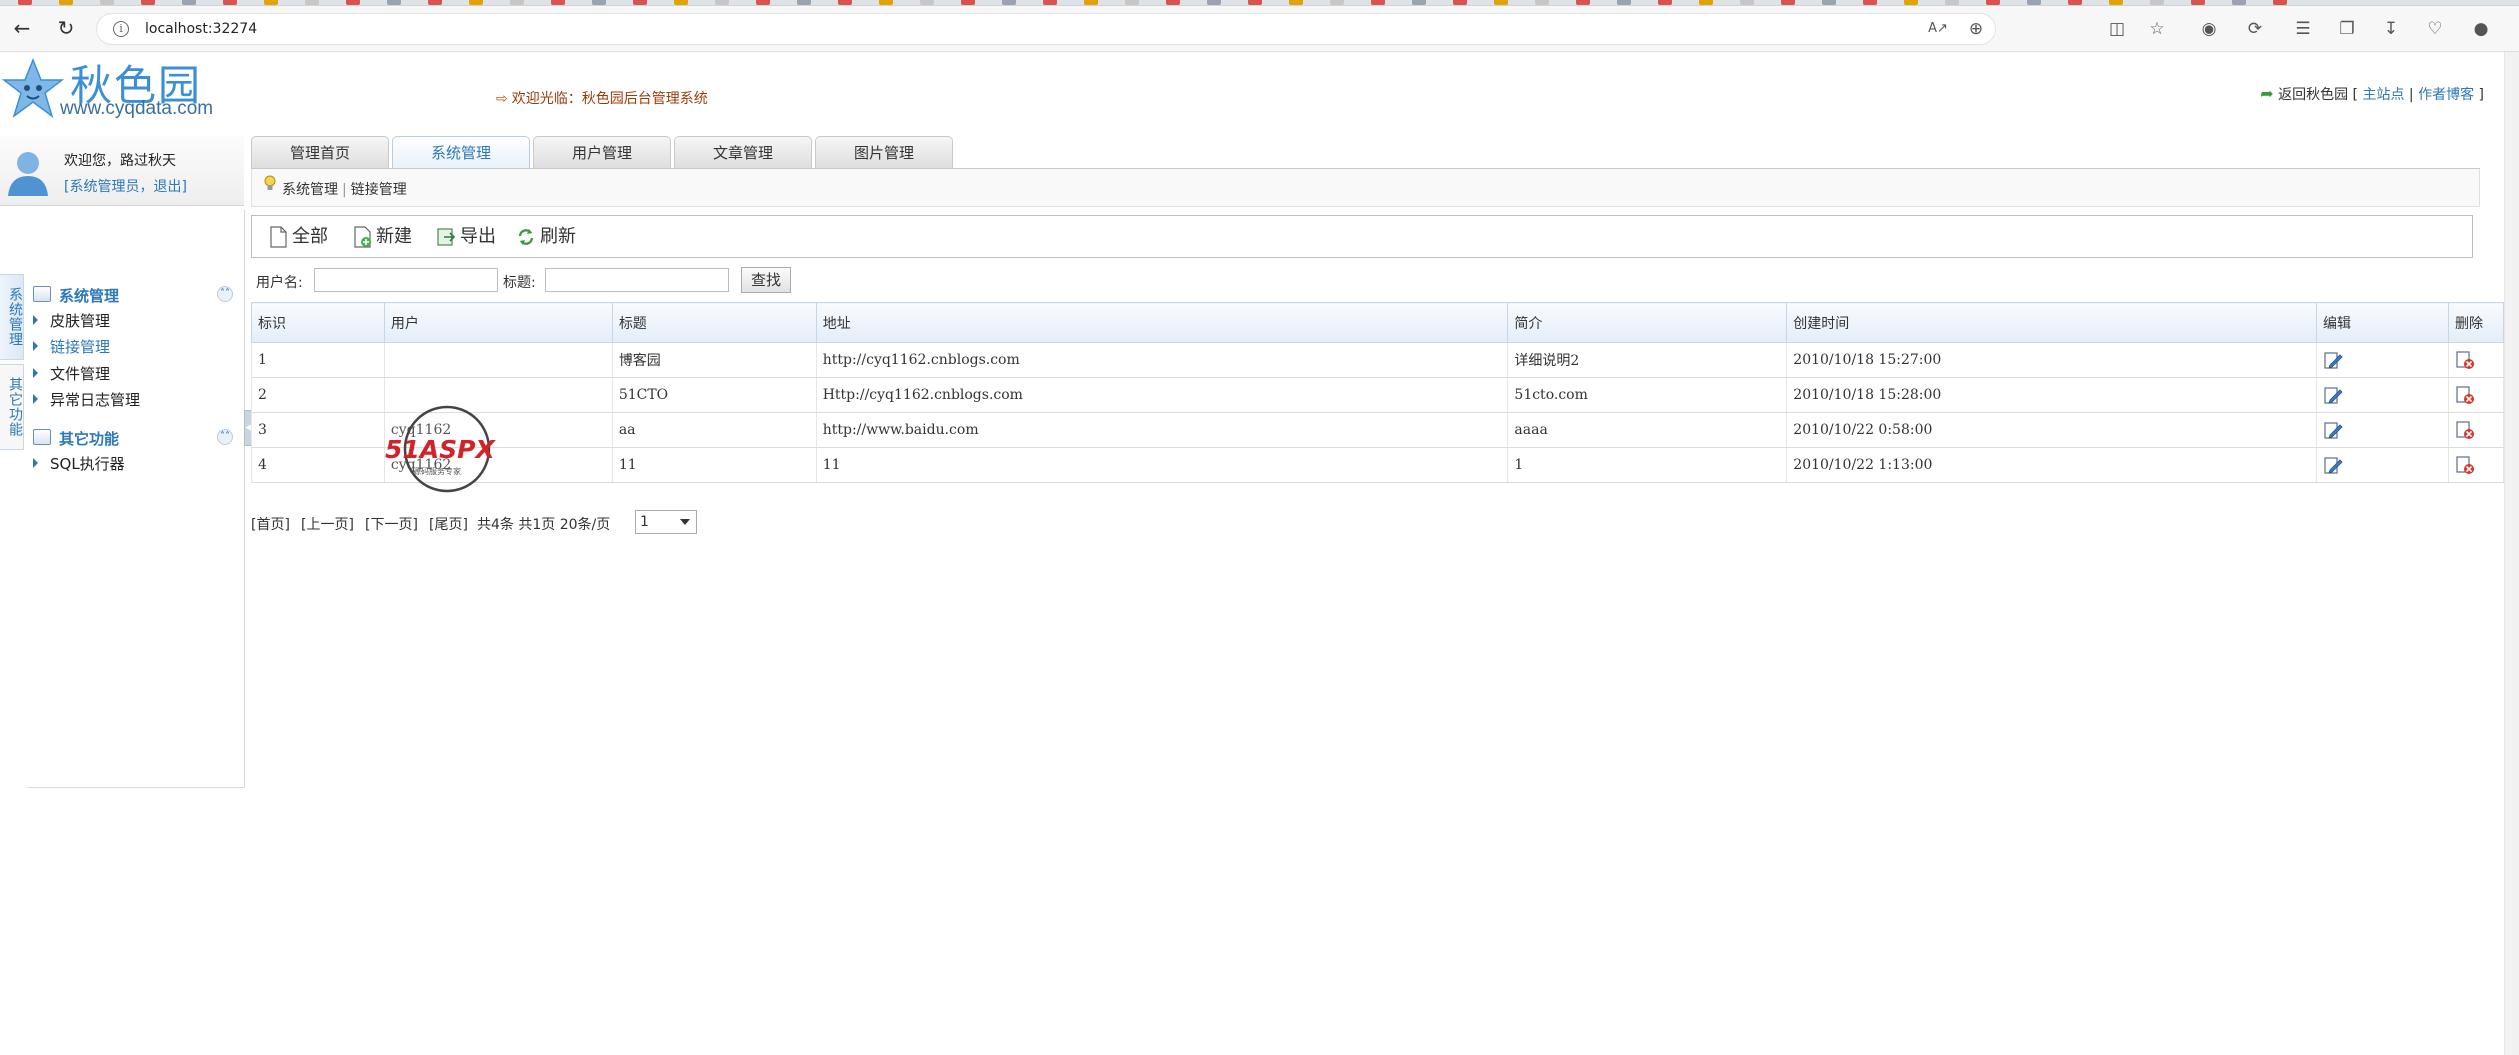  Describe the element at coordinates (12, 407) in the screenshot. I see `vtab-other: 其它功能` at that location.